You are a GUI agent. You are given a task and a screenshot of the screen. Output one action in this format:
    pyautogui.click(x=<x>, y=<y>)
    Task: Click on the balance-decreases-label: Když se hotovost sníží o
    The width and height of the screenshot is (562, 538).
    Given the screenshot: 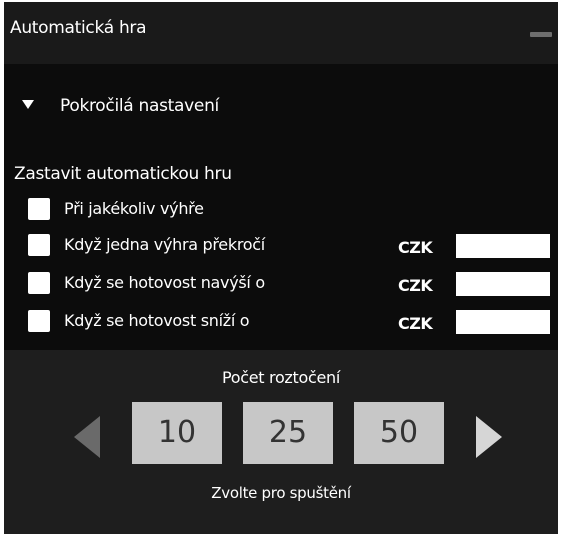 What is the action you would take?
    pyautogui.click(x=157, y=320)
    